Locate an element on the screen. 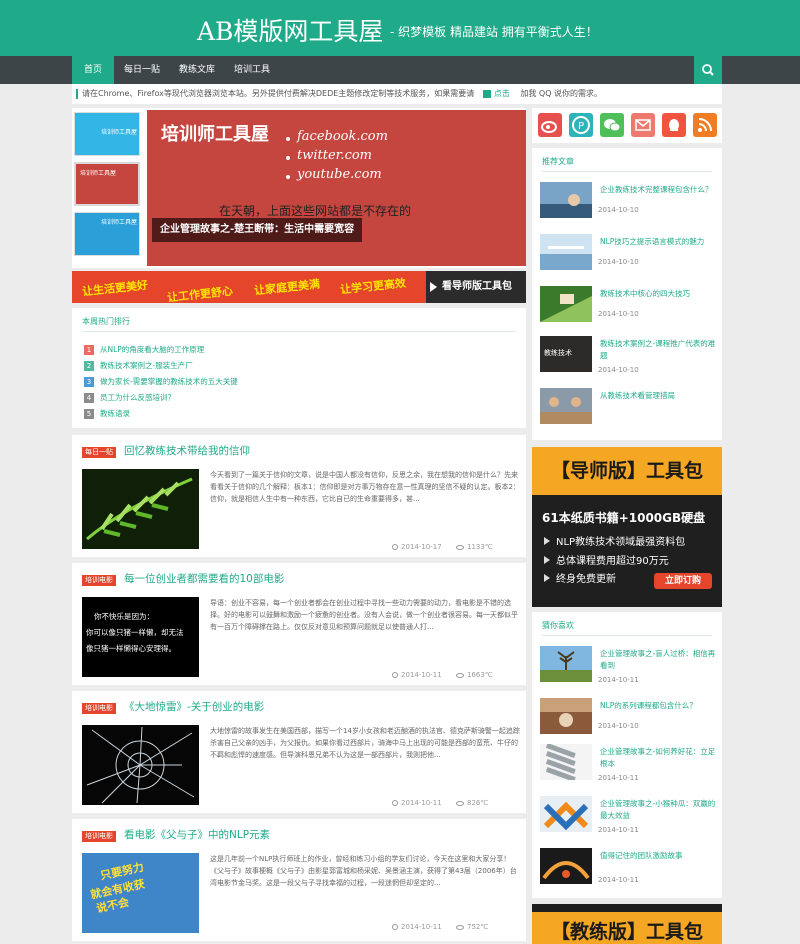 The height and width of the screenshot is (944, 800). guess-item-title: 值得记住的团队激励故事 is located at coordinates (658, 856).